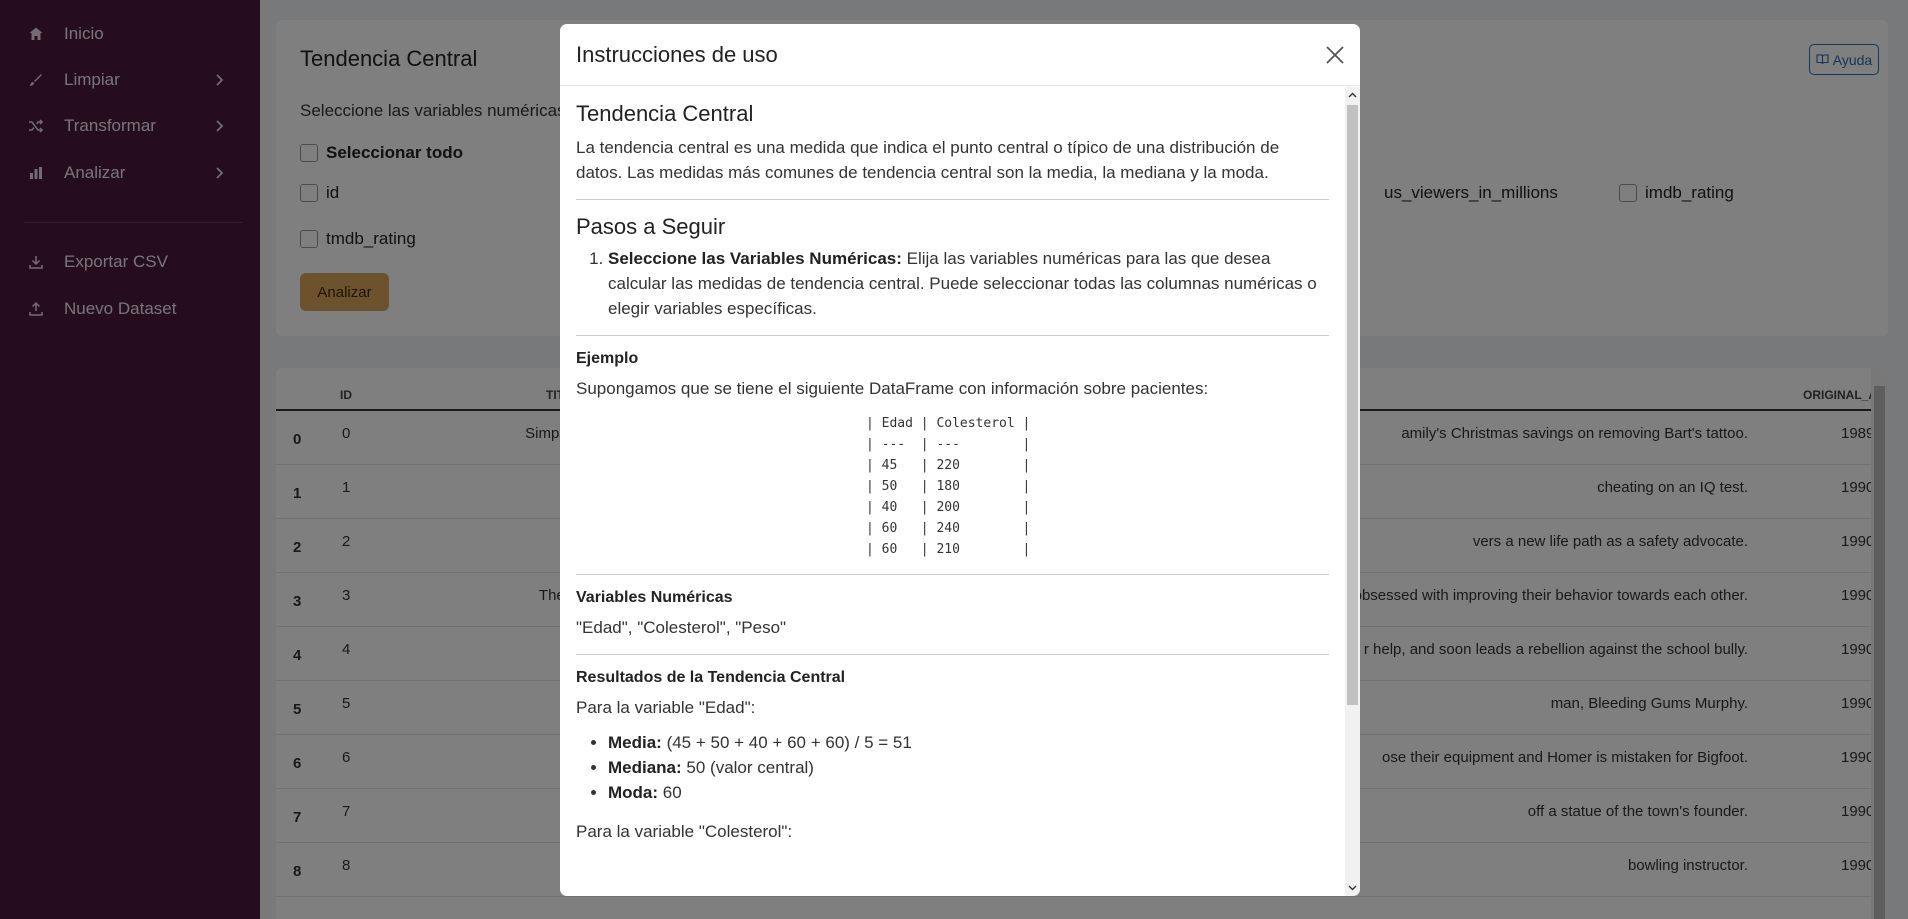 The width and height of the screenshot is (1908, 919). What do you see at coordinates (677, 54) in the screenshot?
I see `modal-title: Instrucciones de uso` at bounding box center [677, 54].